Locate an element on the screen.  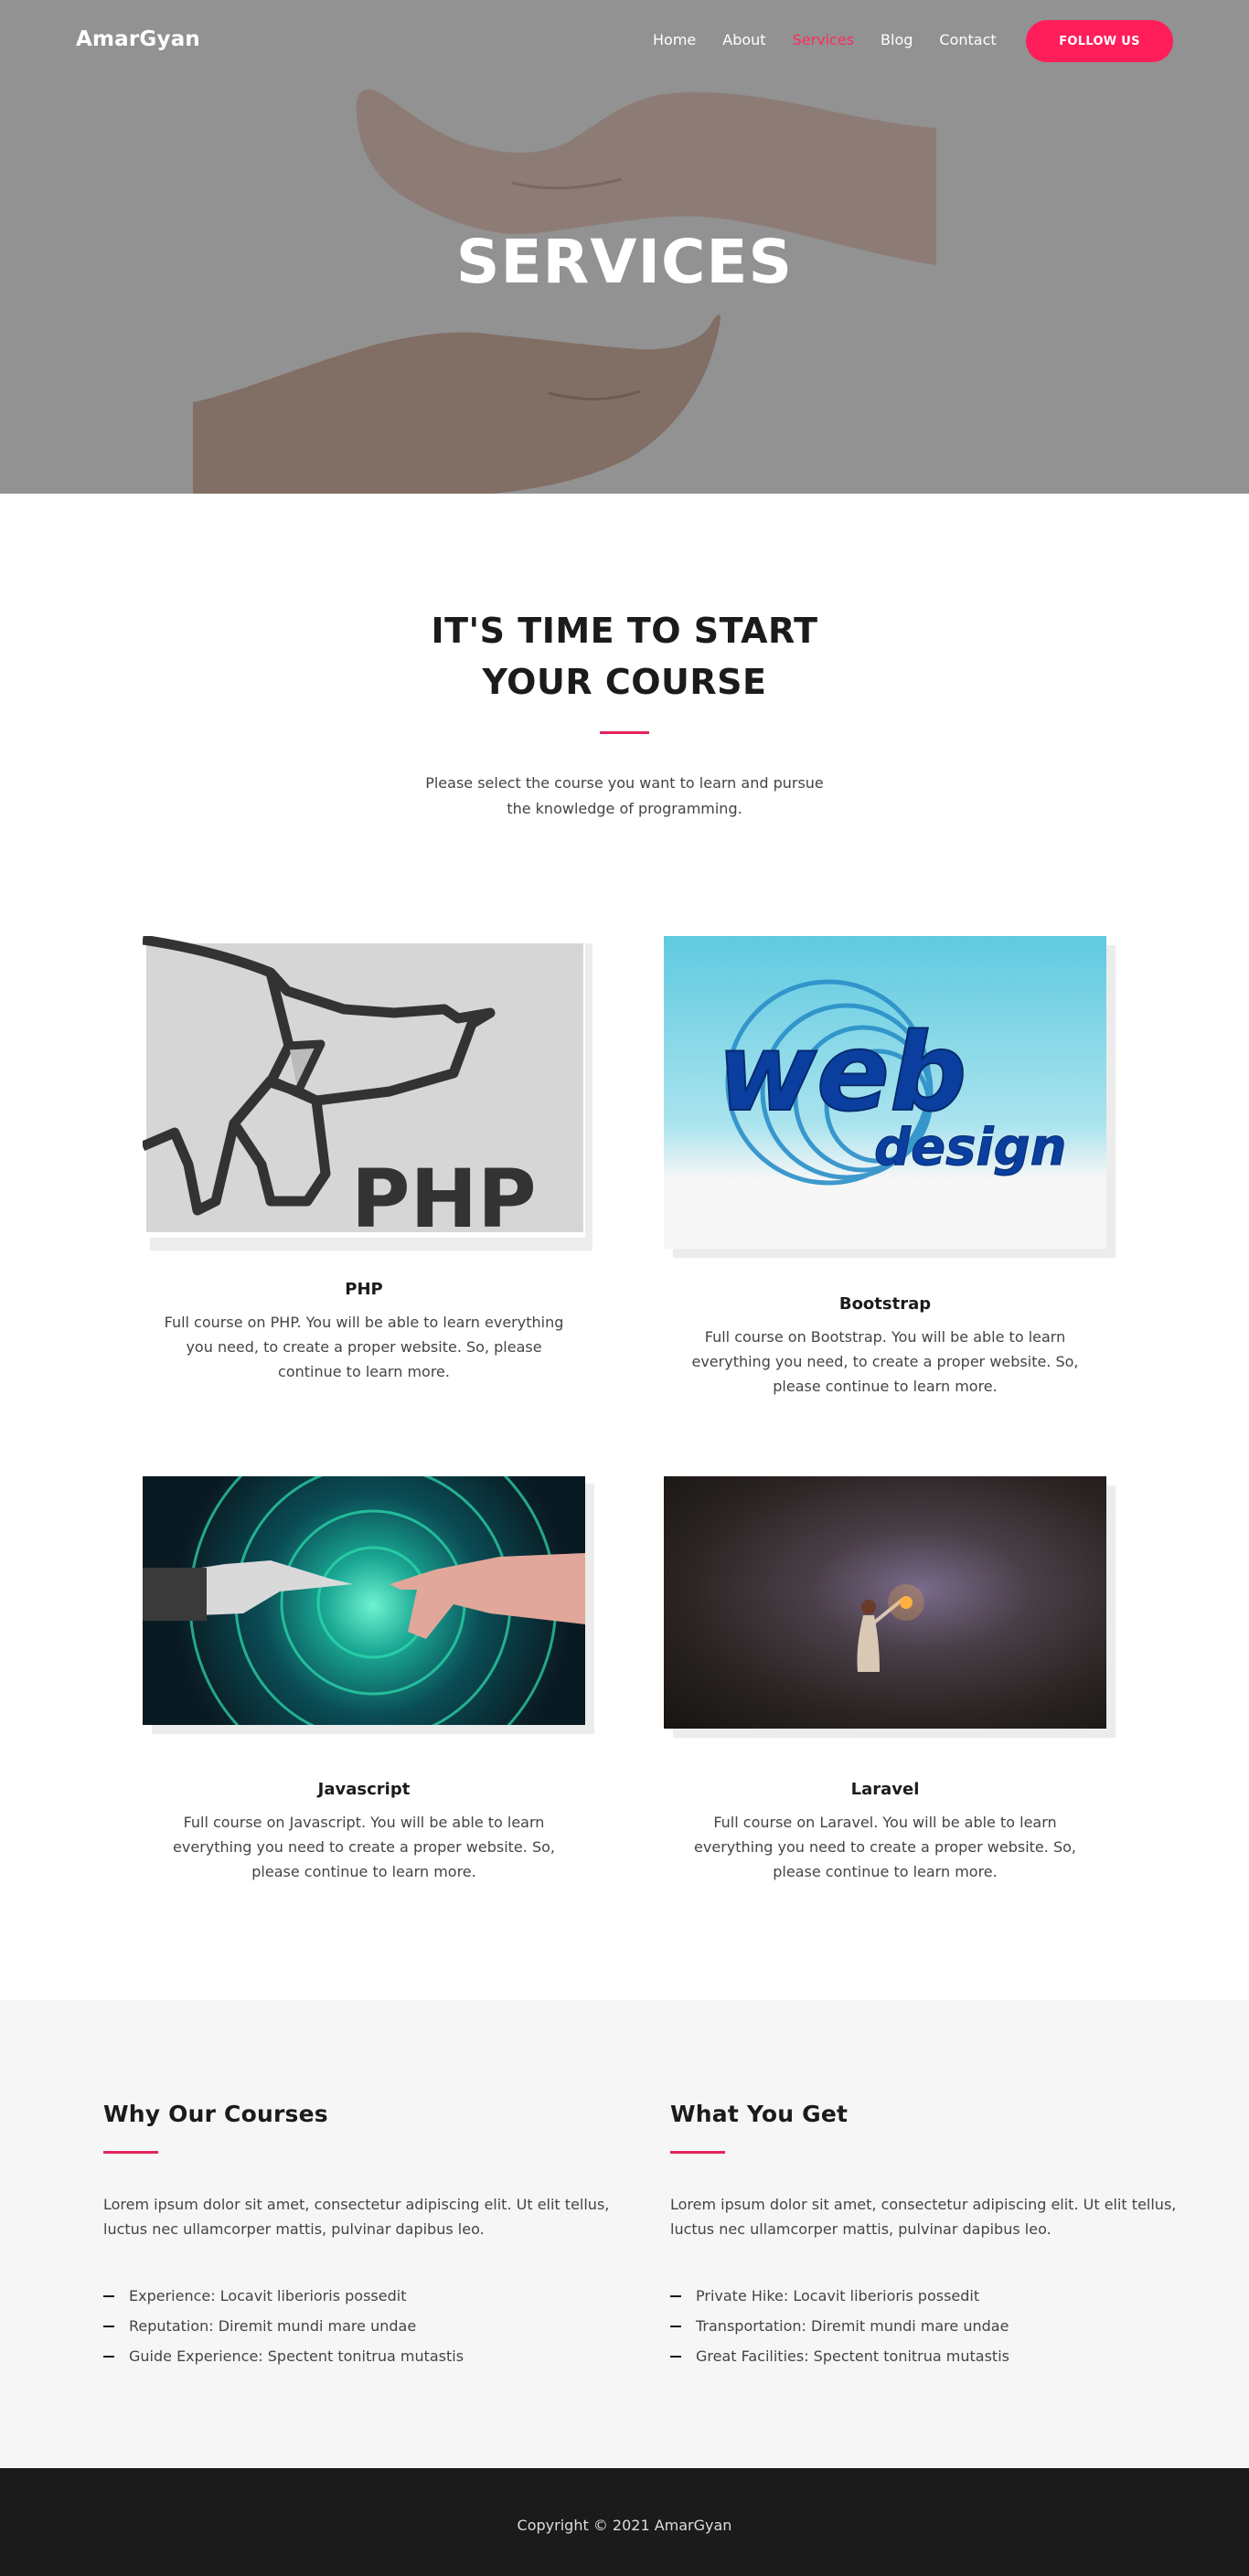
course-title: Javascript is located at coordinates (364, 1789).